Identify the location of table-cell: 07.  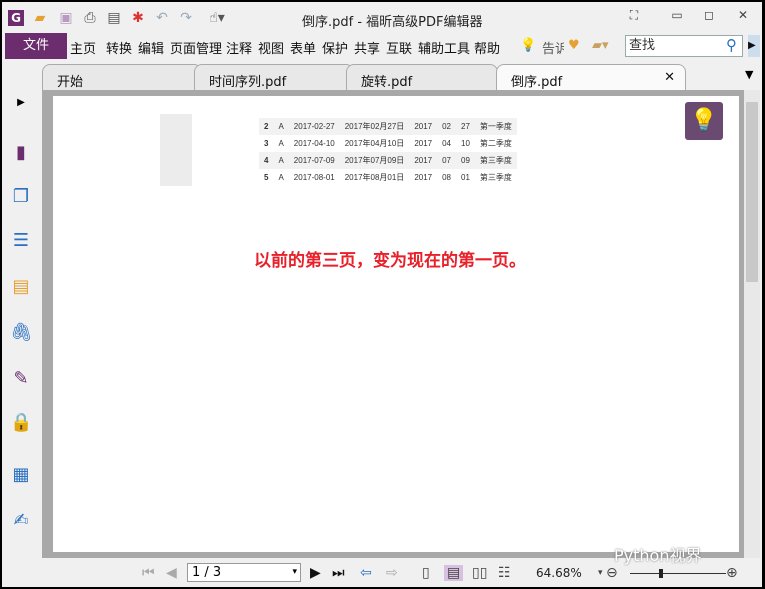
(447, 160).